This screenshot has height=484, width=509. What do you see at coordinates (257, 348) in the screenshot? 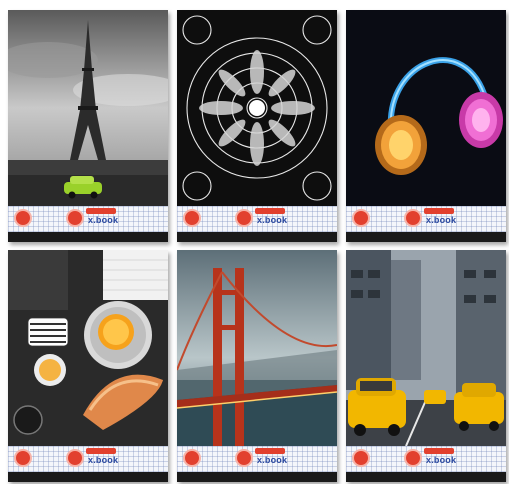
I see `golden-gate-art` at bounding box center [257, 348].